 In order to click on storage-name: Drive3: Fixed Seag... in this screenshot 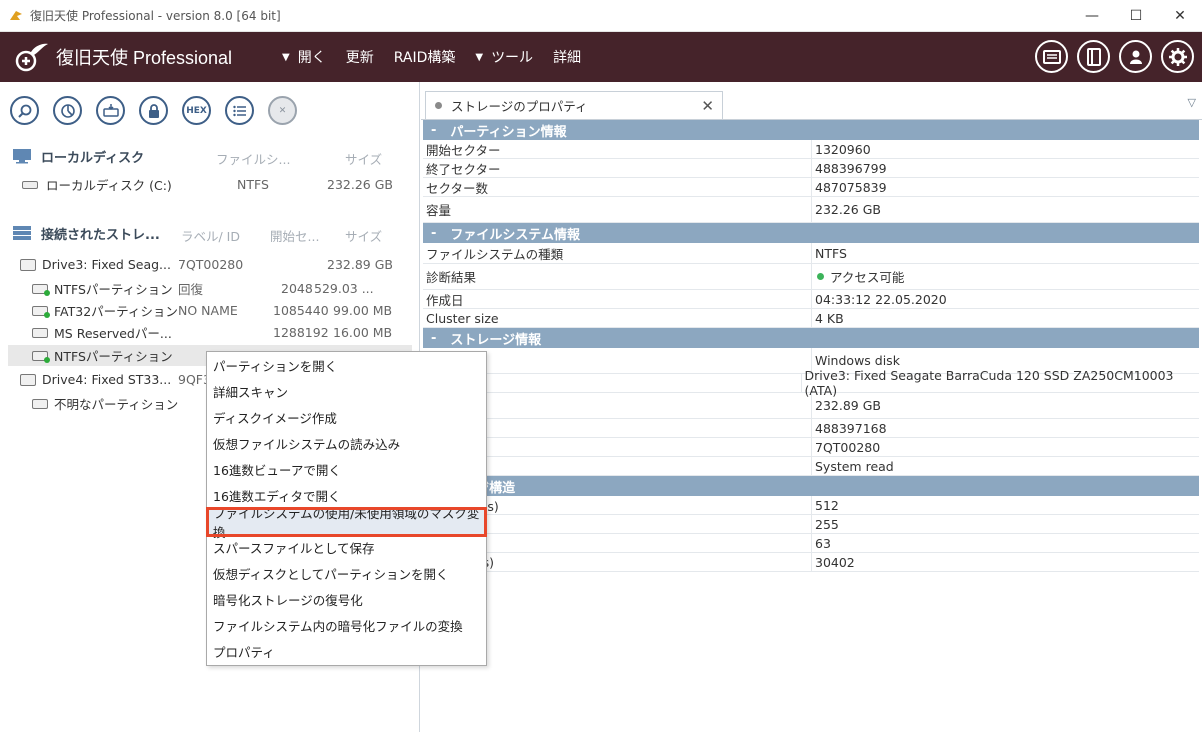, I will do `click(106, 264)`.